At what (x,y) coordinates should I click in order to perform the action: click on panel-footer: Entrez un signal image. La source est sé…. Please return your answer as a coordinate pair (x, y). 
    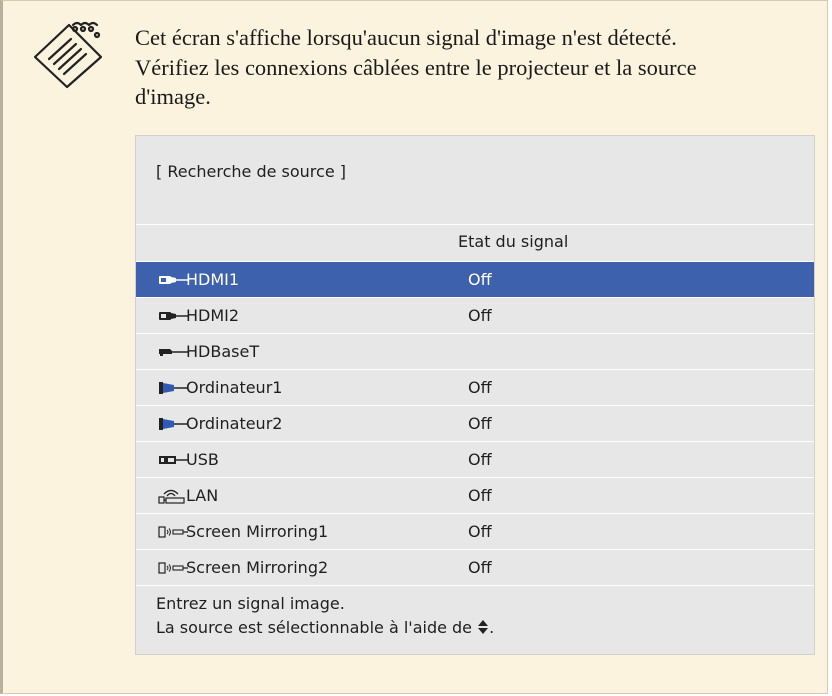
    Looking at the image, I should click on (325, 616).